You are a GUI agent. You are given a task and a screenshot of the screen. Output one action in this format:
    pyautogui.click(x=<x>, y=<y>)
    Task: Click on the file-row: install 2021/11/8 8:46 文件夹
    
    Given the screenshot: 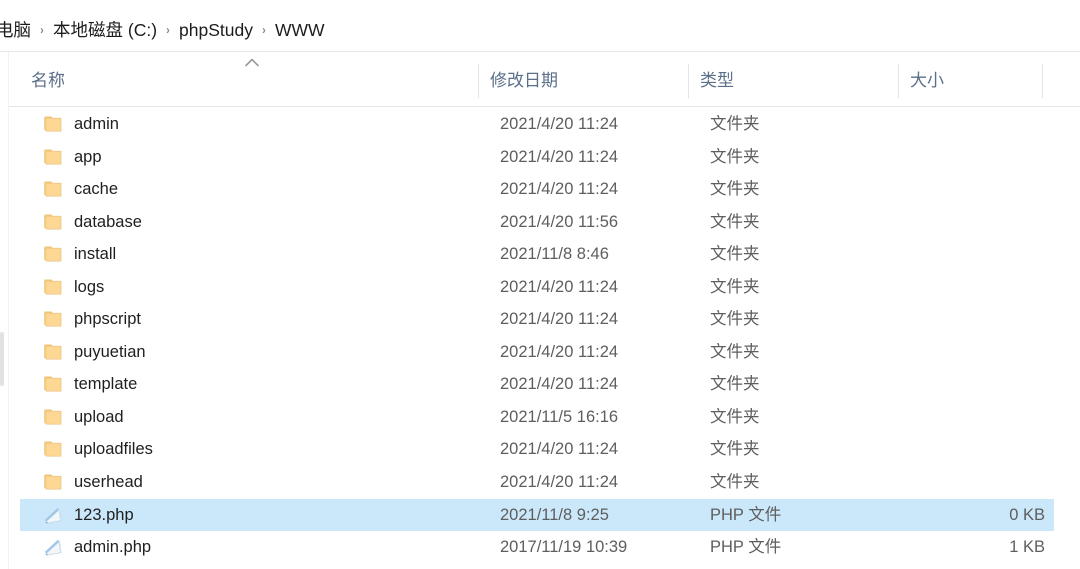 What is the action you would take?
    pyautogui.click(x=537, y=254)
    